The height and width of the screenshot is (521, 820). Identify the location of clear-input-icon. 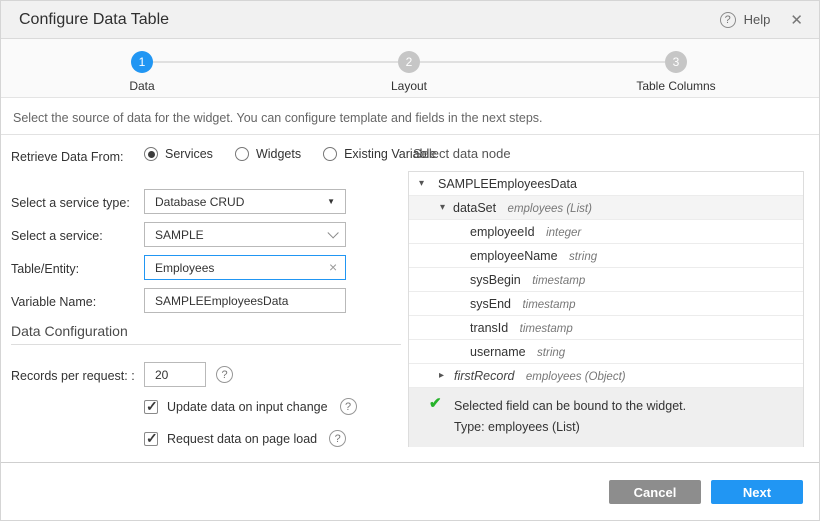
(333, 267).